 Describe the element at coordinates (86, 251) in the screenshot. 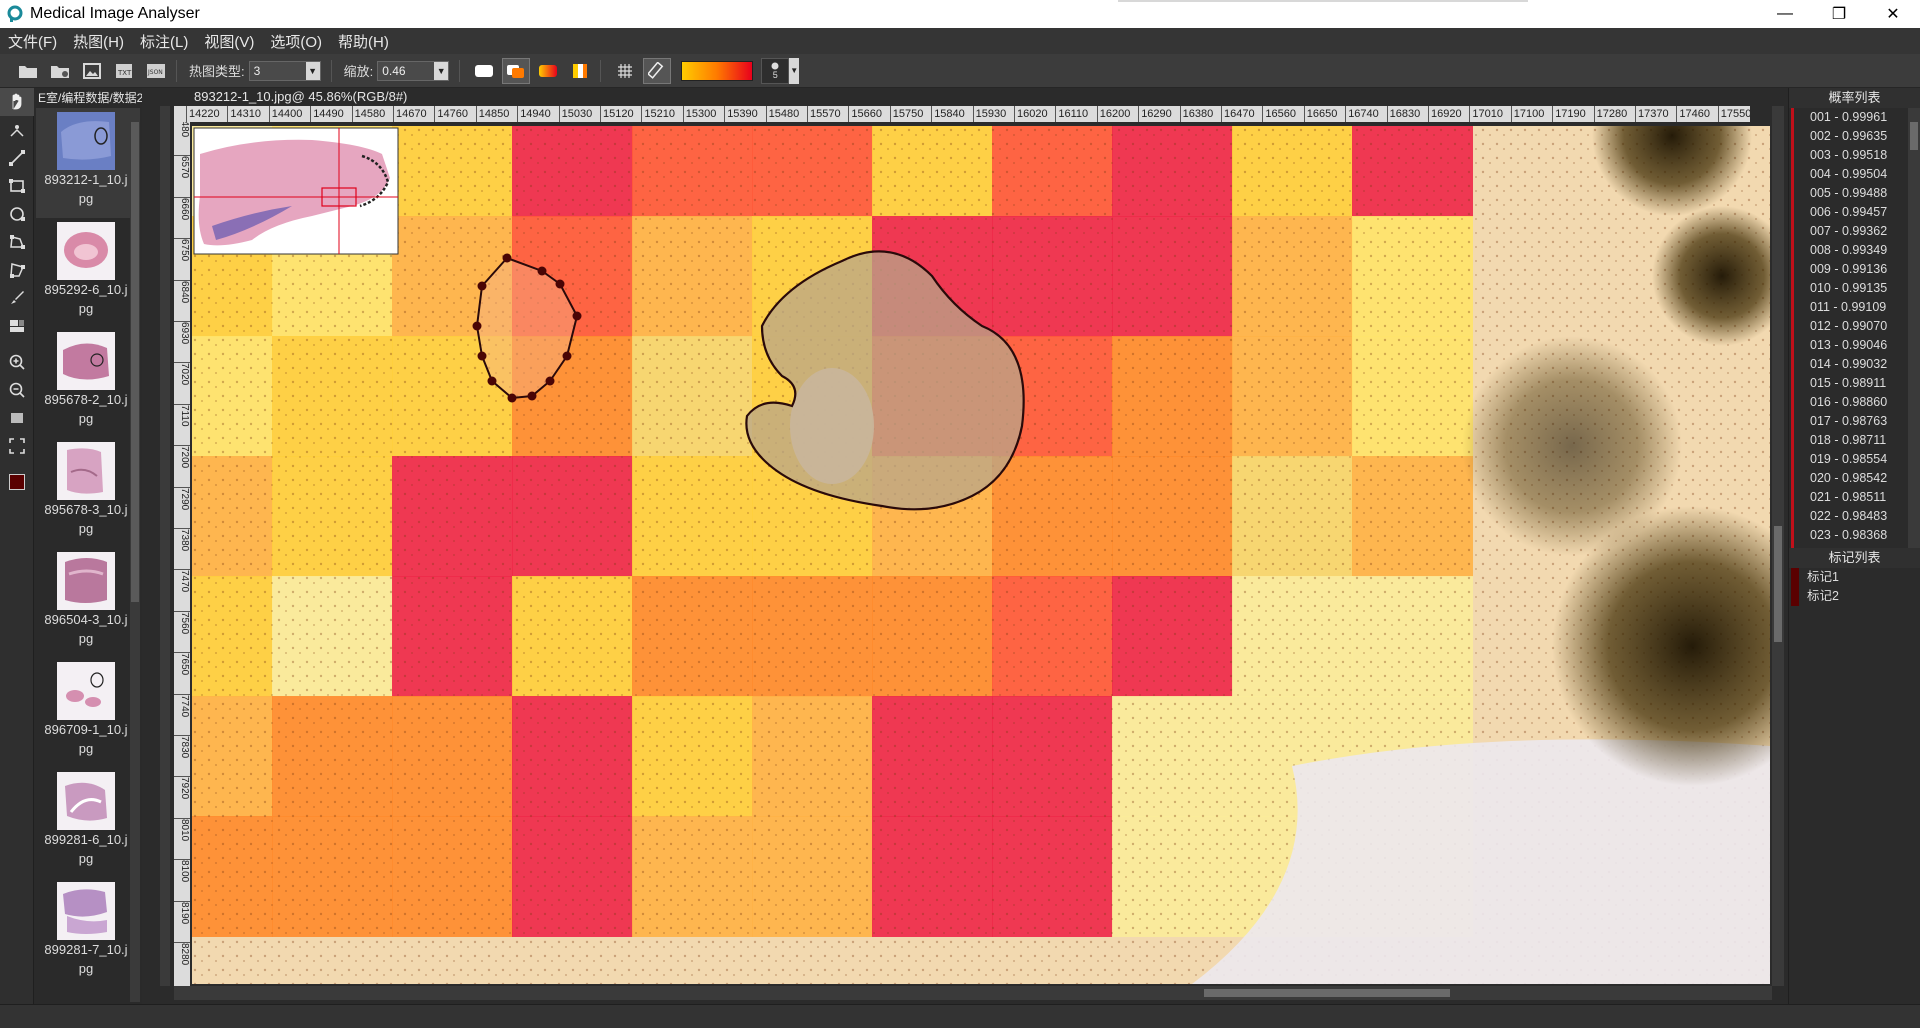

I see `thumbnail-image` at that location.